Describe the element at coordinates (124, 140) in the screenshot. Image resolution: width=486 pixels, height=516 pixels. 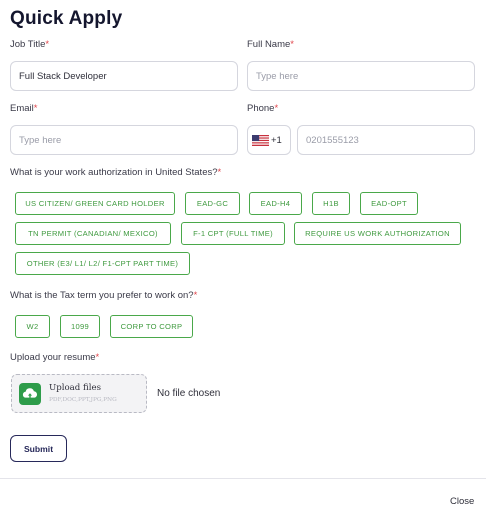
I see `email-input: Type here` at that location.